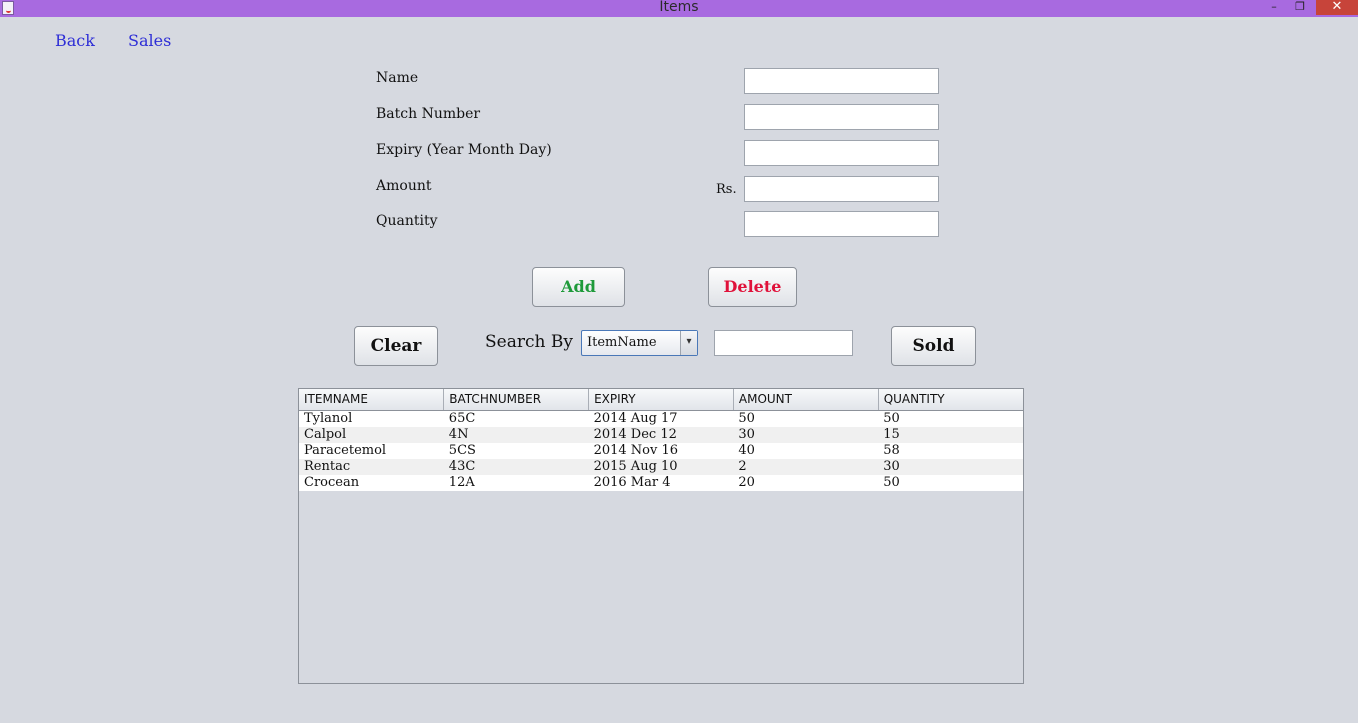  Describe the element at coordinates (149, 40) in the screenshot. I see `sales-link: Sales` at that location.